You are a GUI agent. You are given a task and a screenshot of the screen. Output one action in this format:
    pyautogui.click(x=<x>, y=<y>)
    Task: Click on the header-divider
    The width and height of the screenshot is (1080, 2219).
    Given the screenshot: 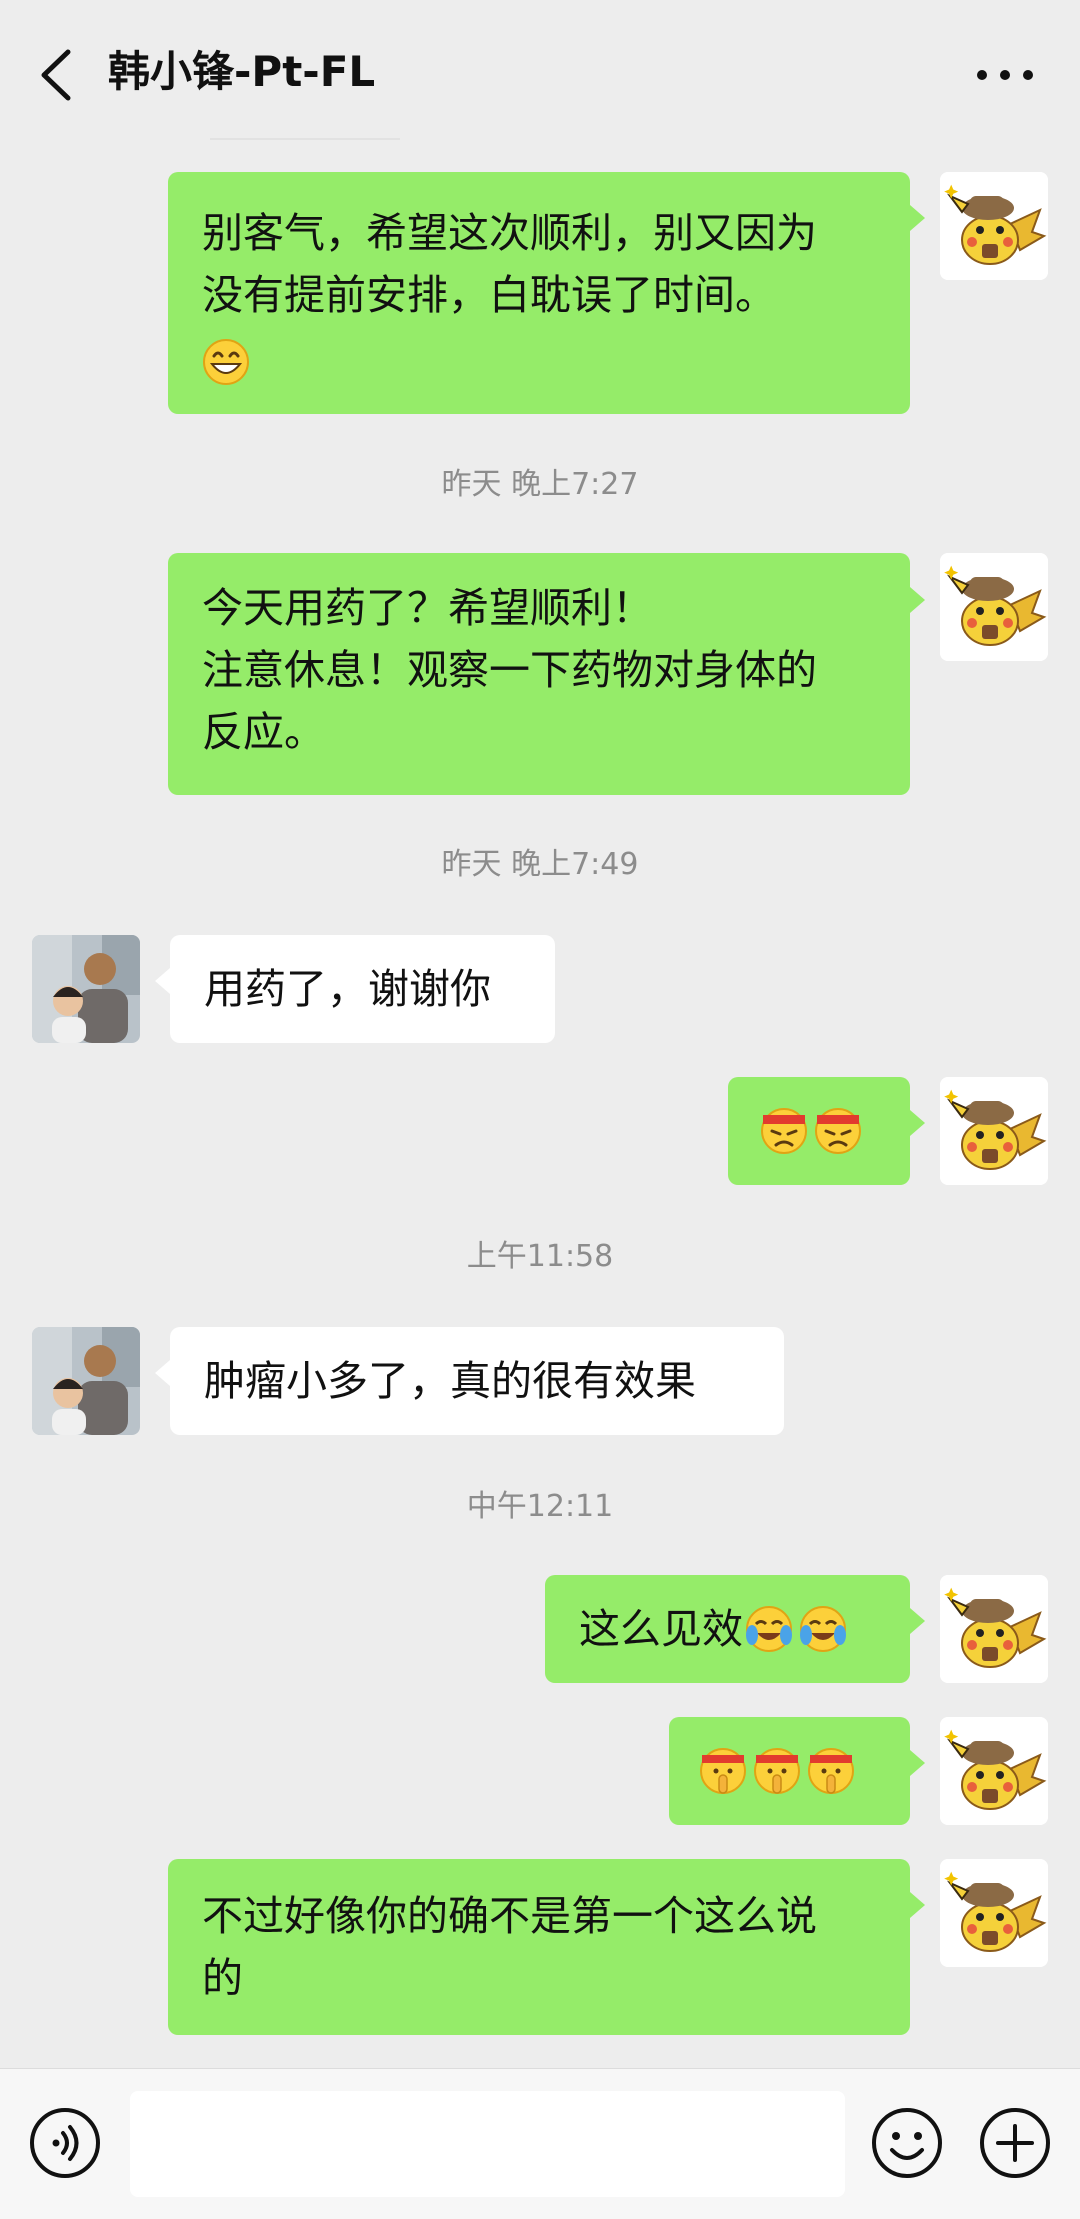 What is the action you would take?
    pyautogui.click(x=305, y=139)
    